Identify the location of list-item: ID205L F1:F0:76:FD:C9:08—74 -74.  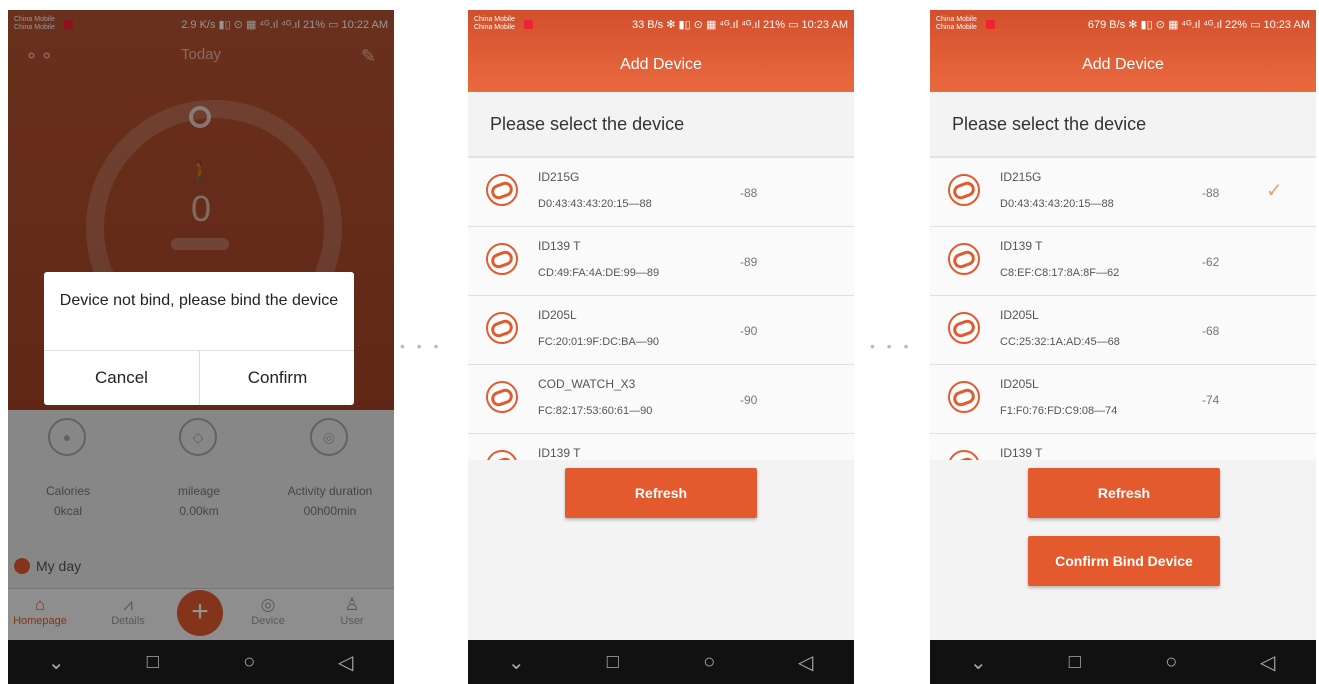
(1123, 399).